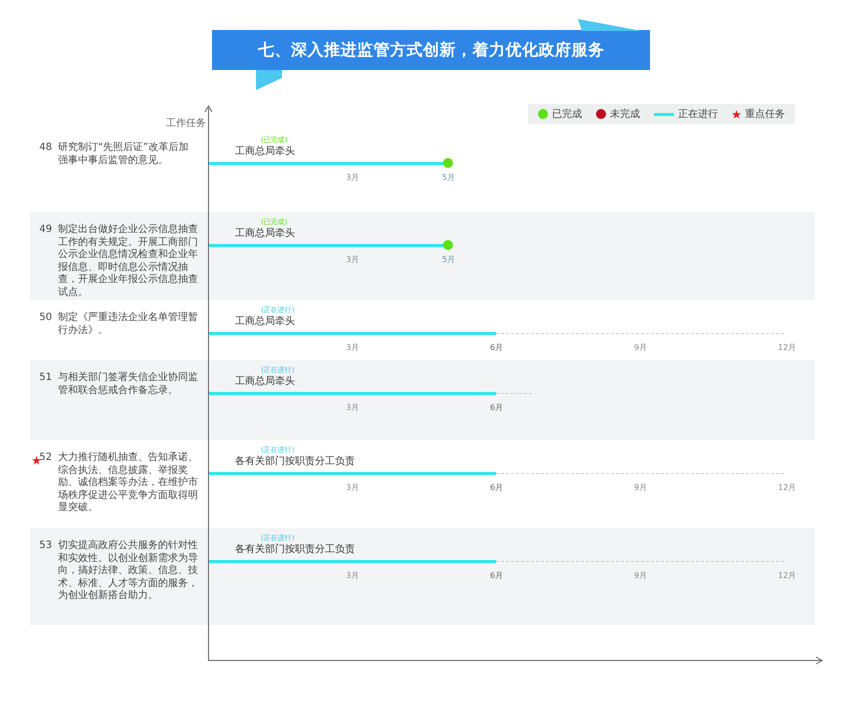 This screenshot has width=850, height=722. Describe the element at coordinates (124, 154) in the screenshot. I see `task-description: 研究制订“先照后证”改革后加强事中事后监管的意见。` at that location.